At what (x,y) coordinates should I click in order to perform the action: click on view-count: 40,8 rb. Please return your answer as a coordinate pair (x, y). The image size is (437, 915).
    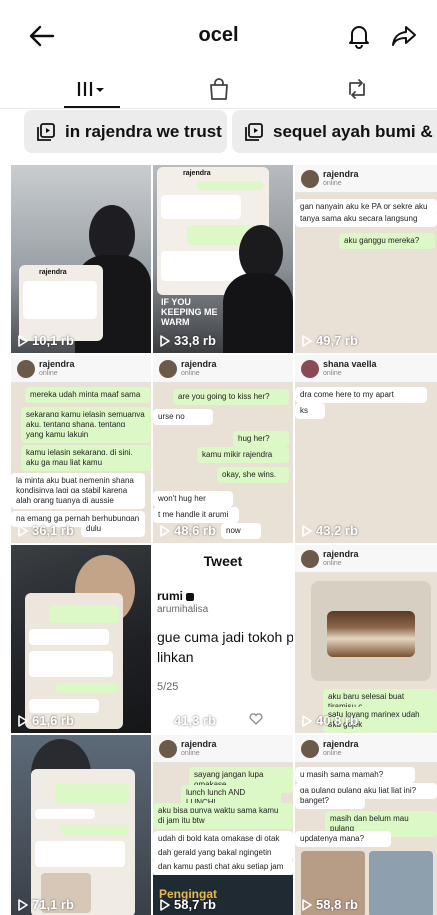
    Looking at the image, I should click on (330, 720).